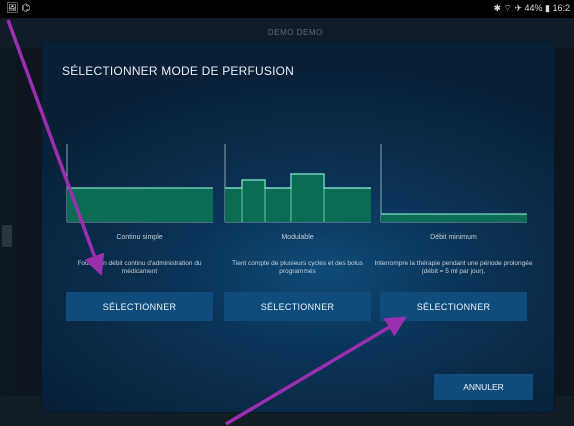 This screenshot has width=574, height=426. What do you see at coordinates (483, 387) in the screenshot?
I see `cancel-button: ANNULER` at bounding box center [483, 387].